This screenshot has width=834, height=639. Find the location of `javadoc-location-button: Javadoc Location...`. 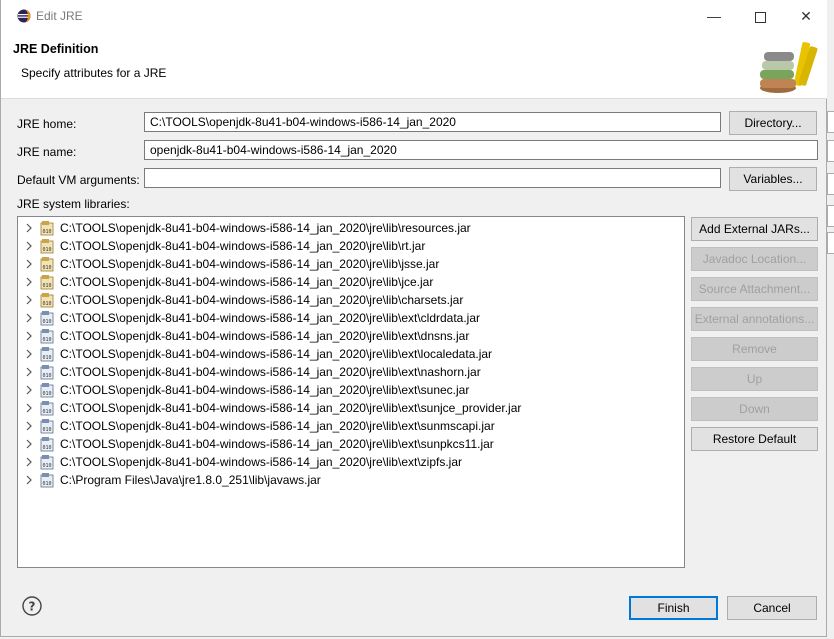

javadoc-location-button: Javadoc Location... is located at coordinates (754, 259).